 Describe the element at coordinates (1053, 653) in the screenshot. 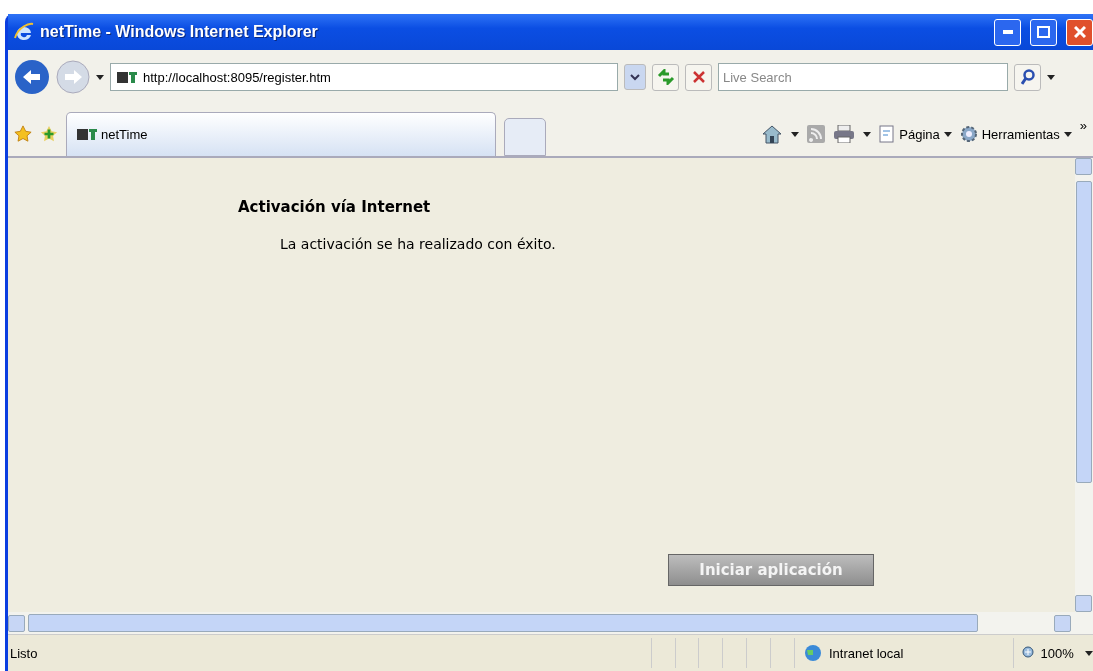

I see `zoom-control: 100%` at that location.